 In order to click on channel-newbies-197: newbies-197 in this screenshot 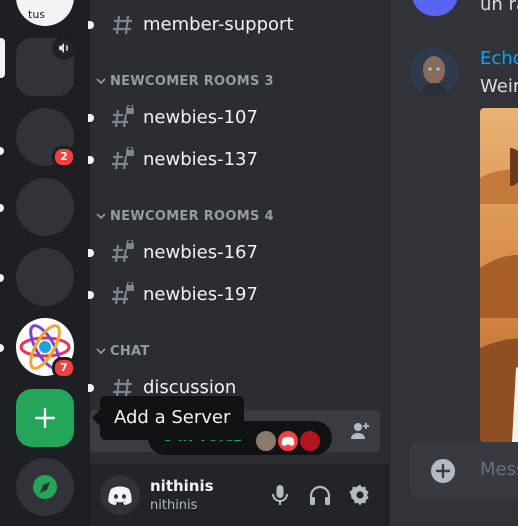, I will do `click(239, 295)`.